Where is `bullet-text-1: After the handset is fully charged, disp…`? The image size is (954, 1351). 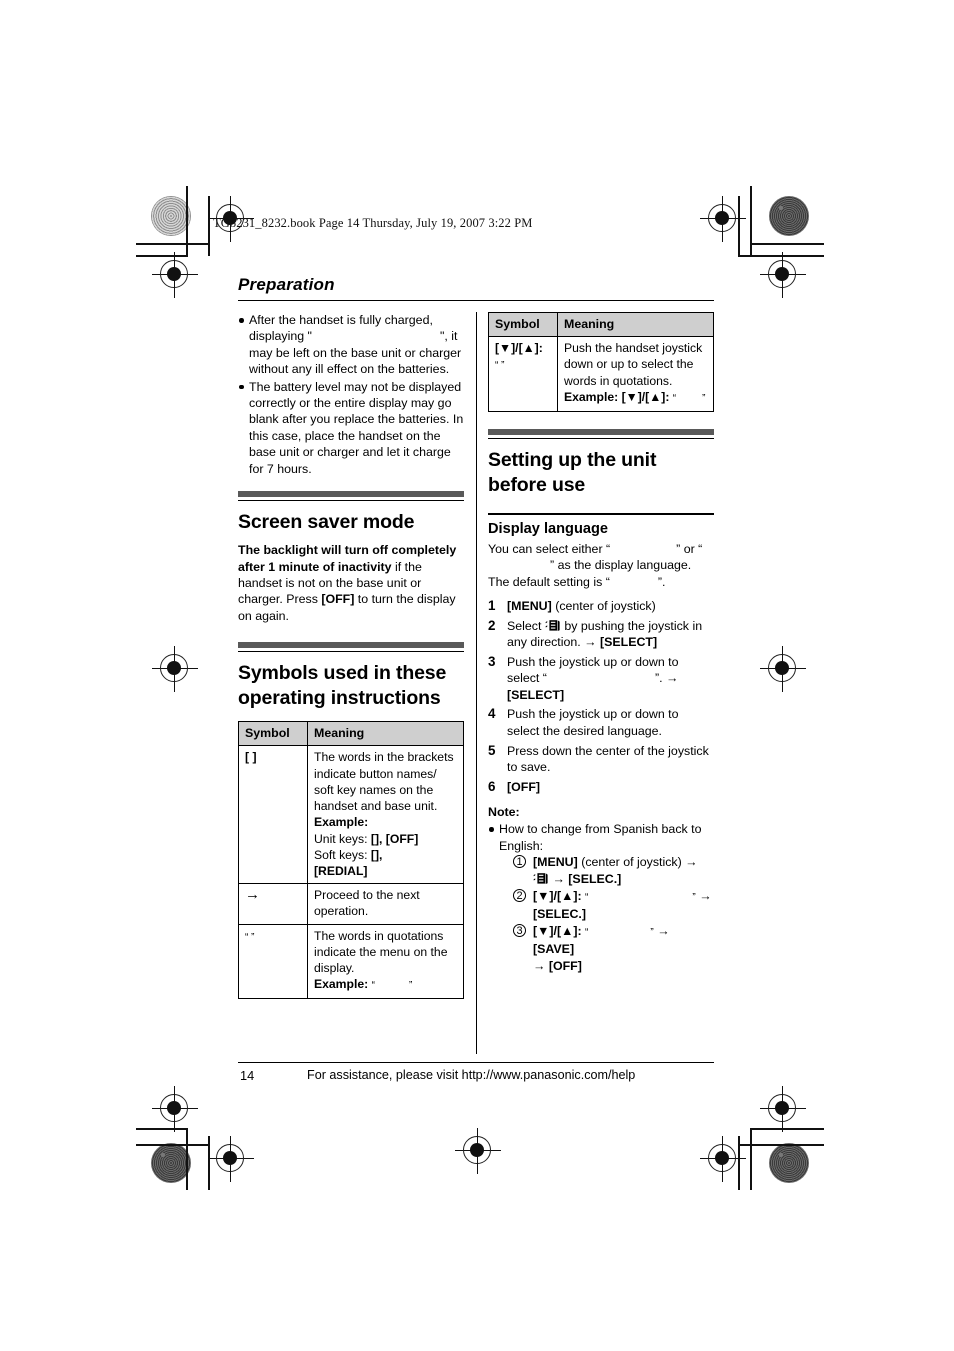 bullet-text-1: After the handset is fully charged, disp… is located at coordinates (355, 345).